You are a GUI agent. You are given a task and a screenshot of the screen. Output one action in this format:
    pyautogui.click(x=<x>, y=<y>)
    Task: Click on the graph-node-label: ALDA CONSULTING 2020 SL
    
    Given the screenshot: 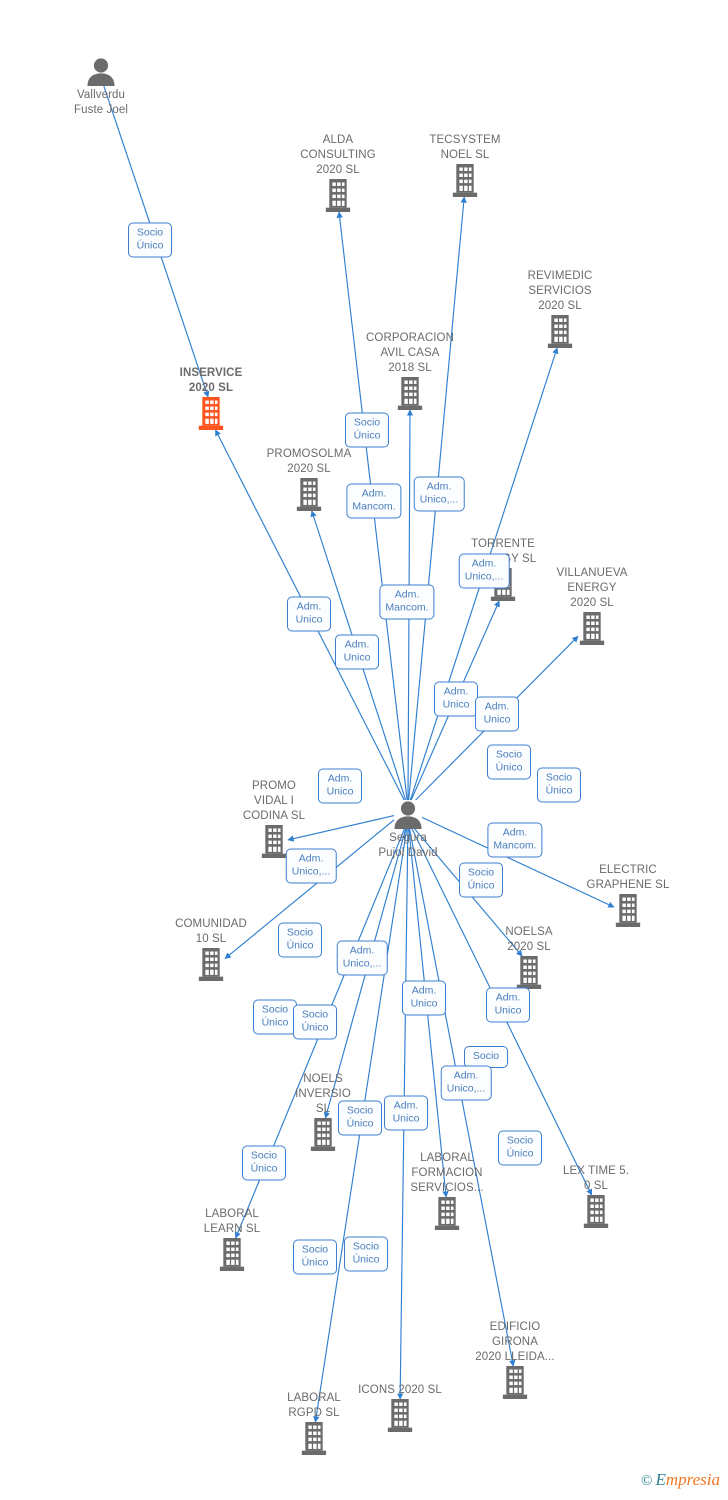 What is the action you would take?
    pyautogui.click(x=338, y=155)
    